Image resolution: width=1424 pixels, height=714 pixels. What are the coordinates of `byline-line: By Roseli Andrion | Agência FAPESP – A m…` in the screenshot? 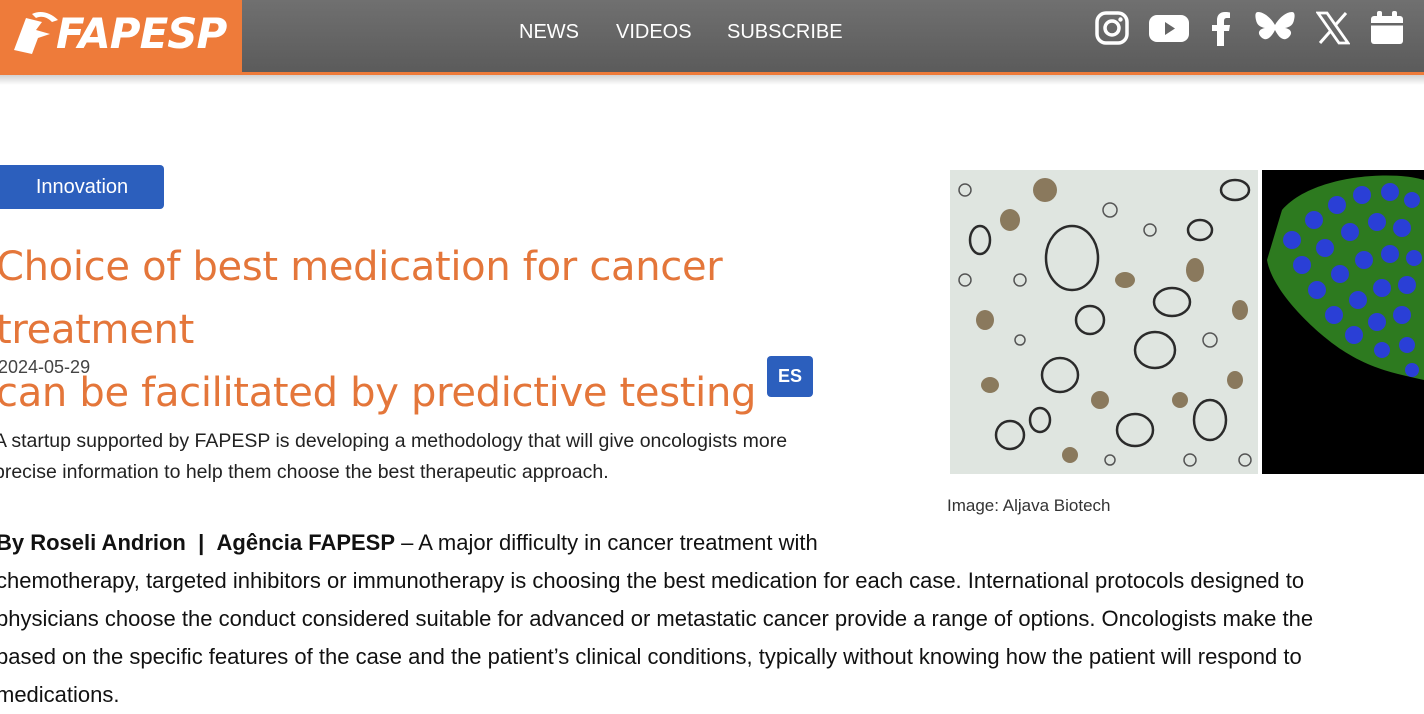 It's located at (712, 543).